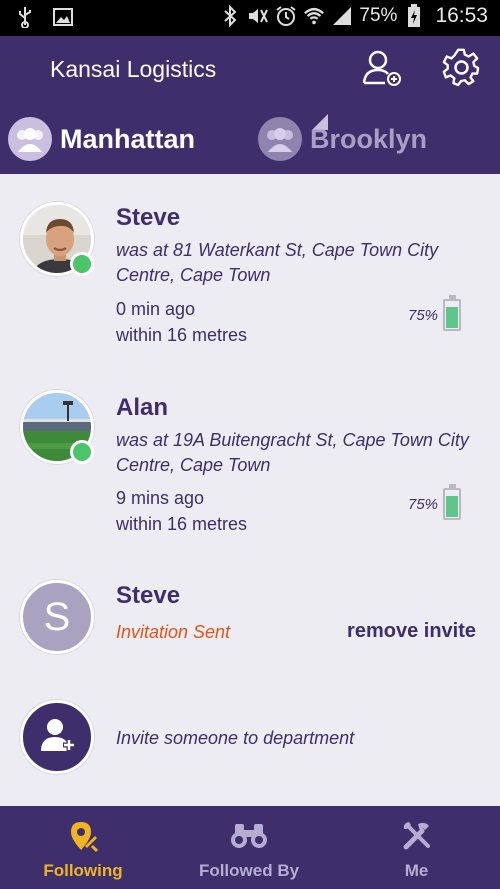 The height and width of the screenshot is (889, 500). I want to click on usb-icon, so click(25, 17).